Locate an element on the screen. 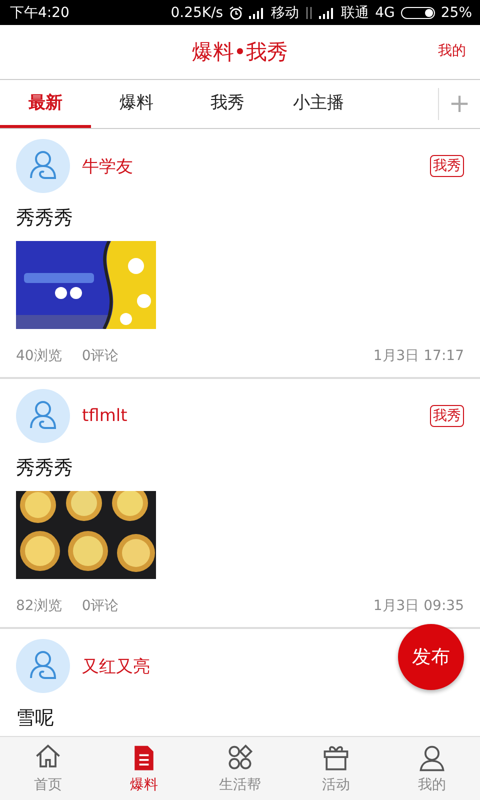  post-time: 1月3日 17:17 is located at coordinates (418, 356).